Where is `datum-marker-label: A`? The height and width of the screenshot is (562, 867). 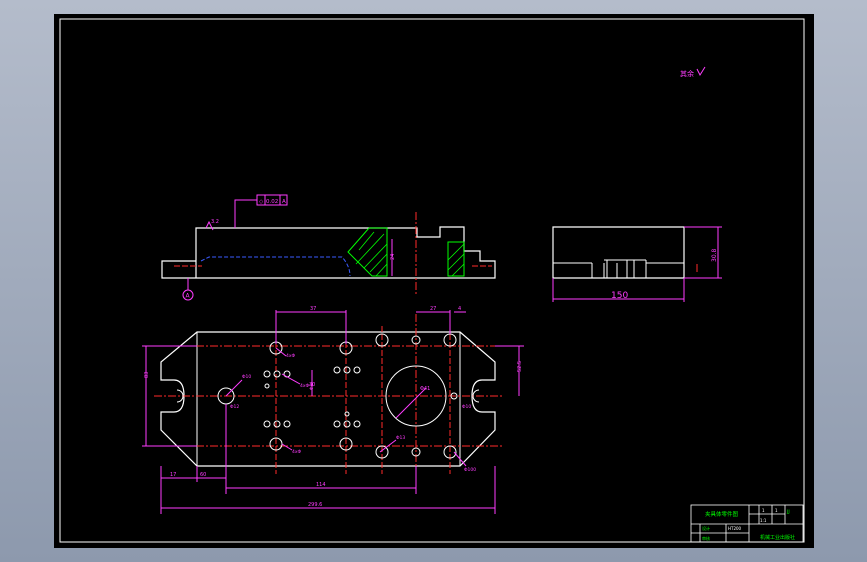
datum-marker-label: A is located at coordinates (188, 296).